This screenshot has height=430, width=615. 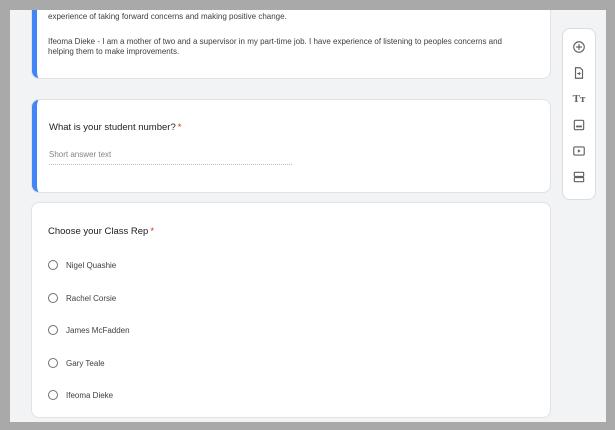 I want to click on add-video-icon, so click(x=579, y=151).